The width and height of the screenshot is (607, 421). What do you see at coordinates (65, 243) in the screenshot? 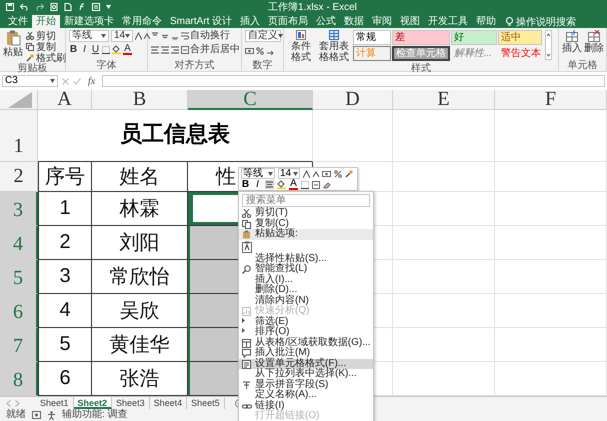
I see `table-cell: 2` at bounding box center [65, 243].